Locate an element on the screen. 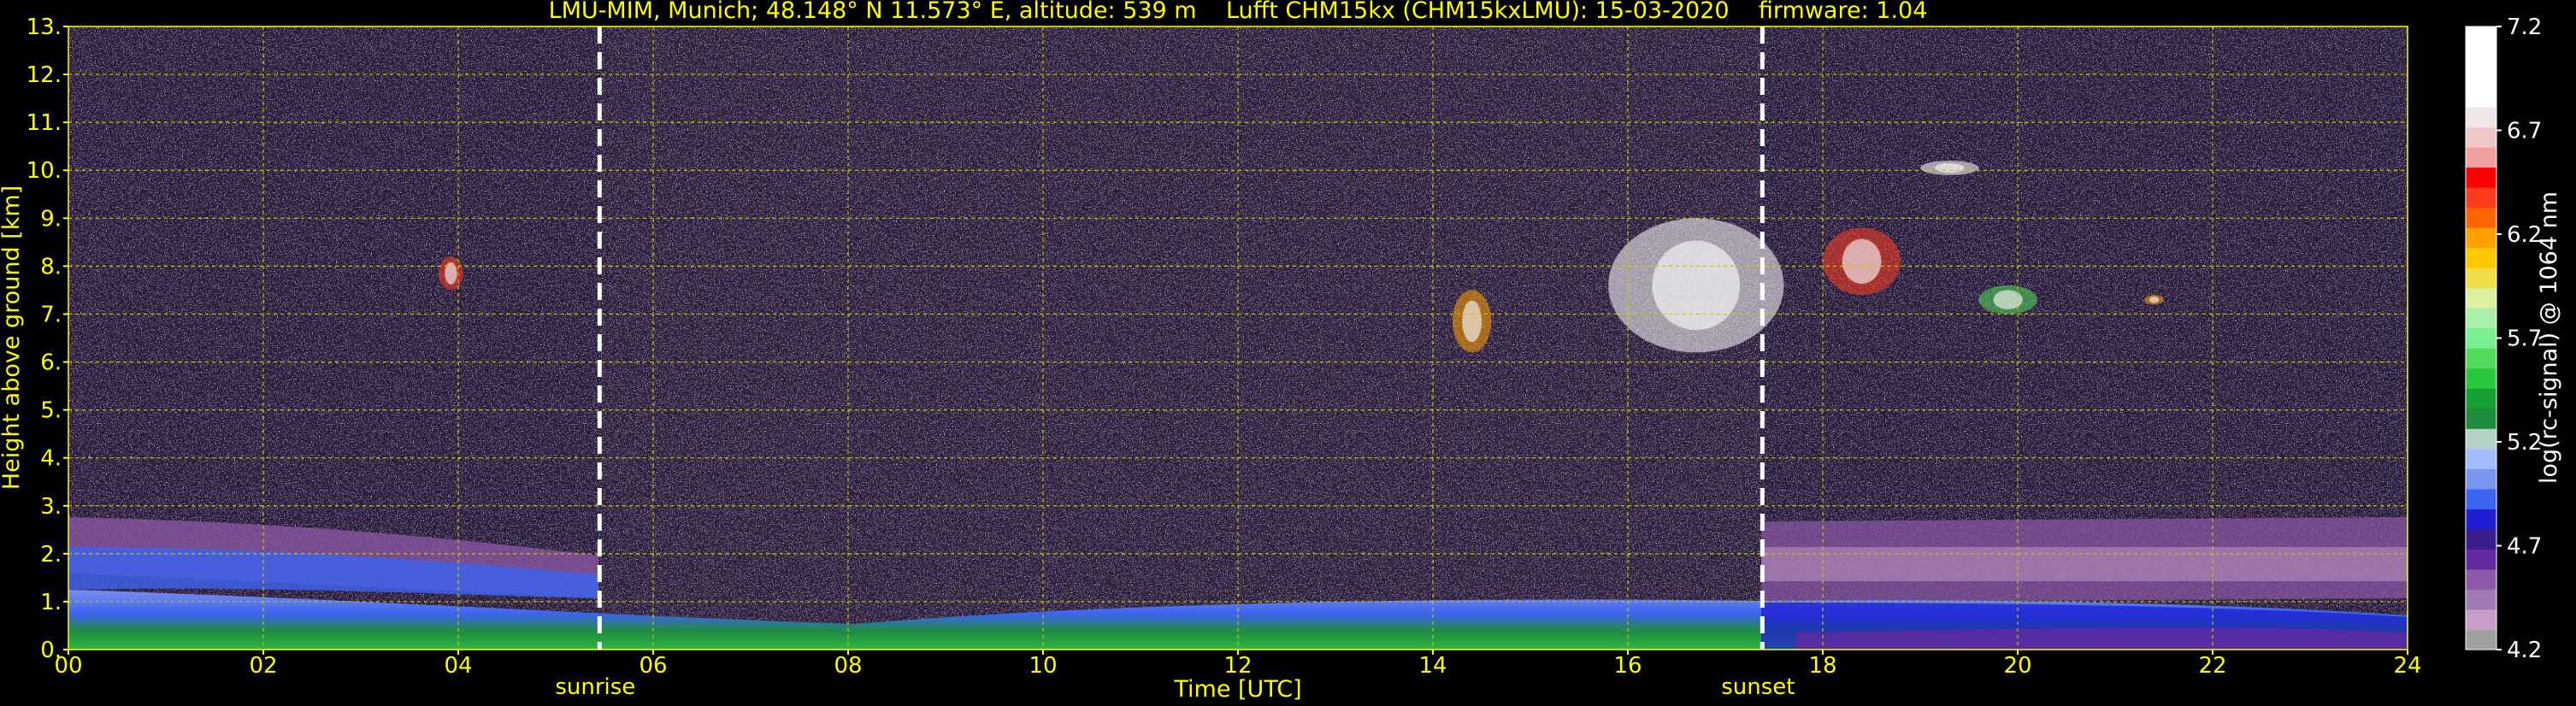 The height and width of the screenshot is (706, 2576). x-tick-label: 14 is located at coordinates (1432, 666).